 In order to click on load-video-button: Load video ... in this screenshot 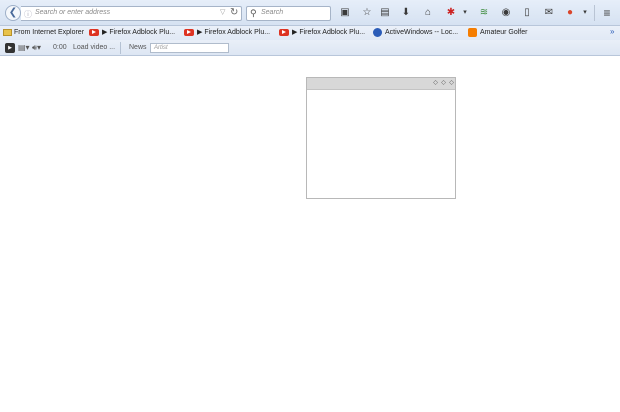, I will do `click(94, 48)`.